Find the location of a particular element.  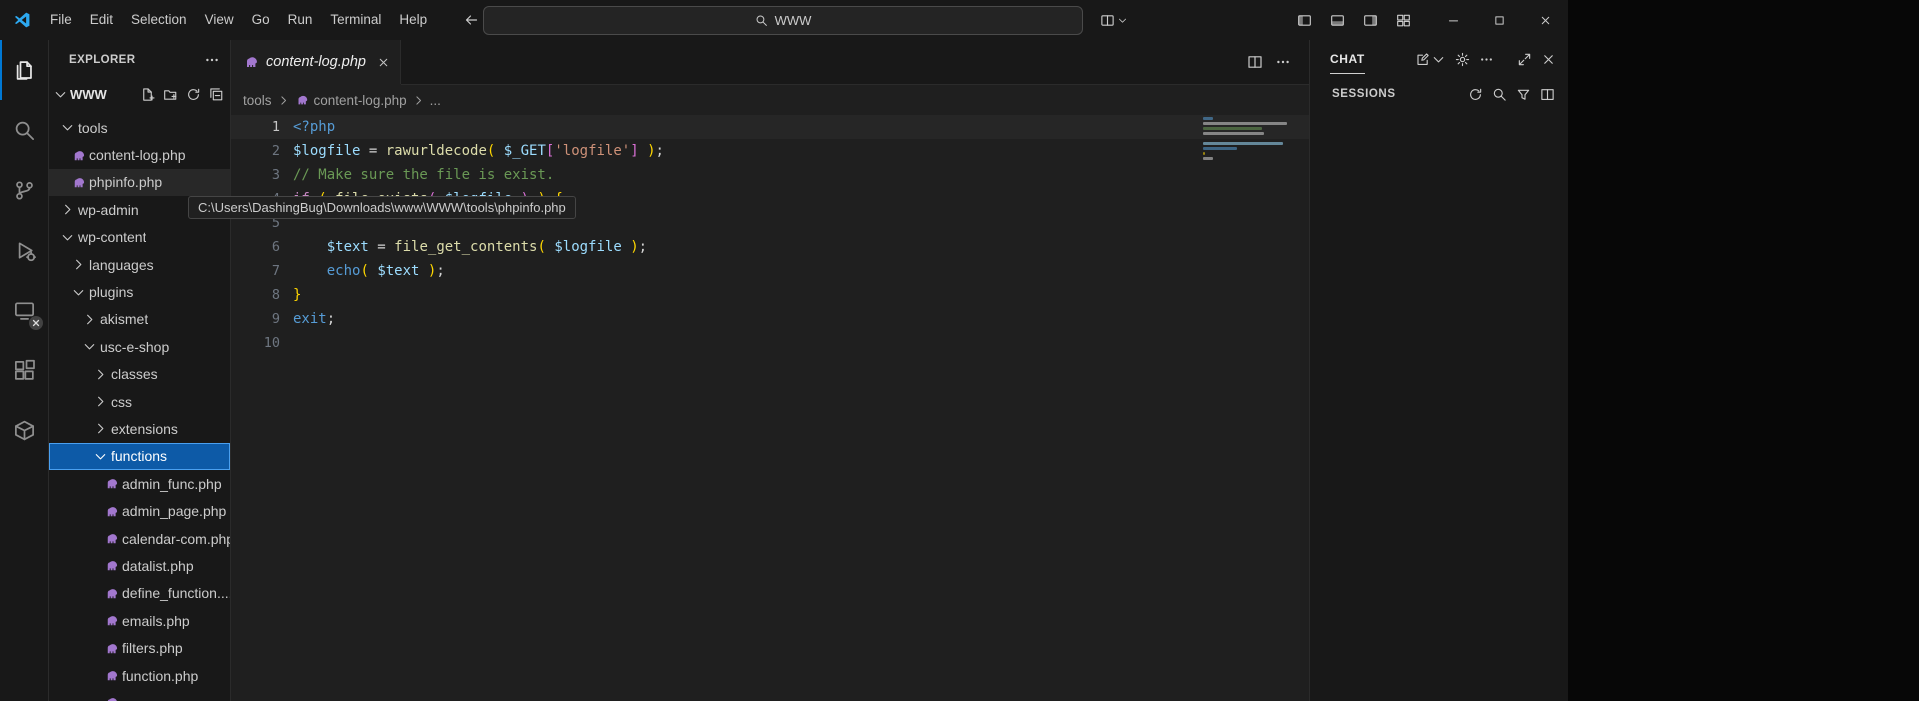

menu-edit: Edit is located at coordinates (101, 20).